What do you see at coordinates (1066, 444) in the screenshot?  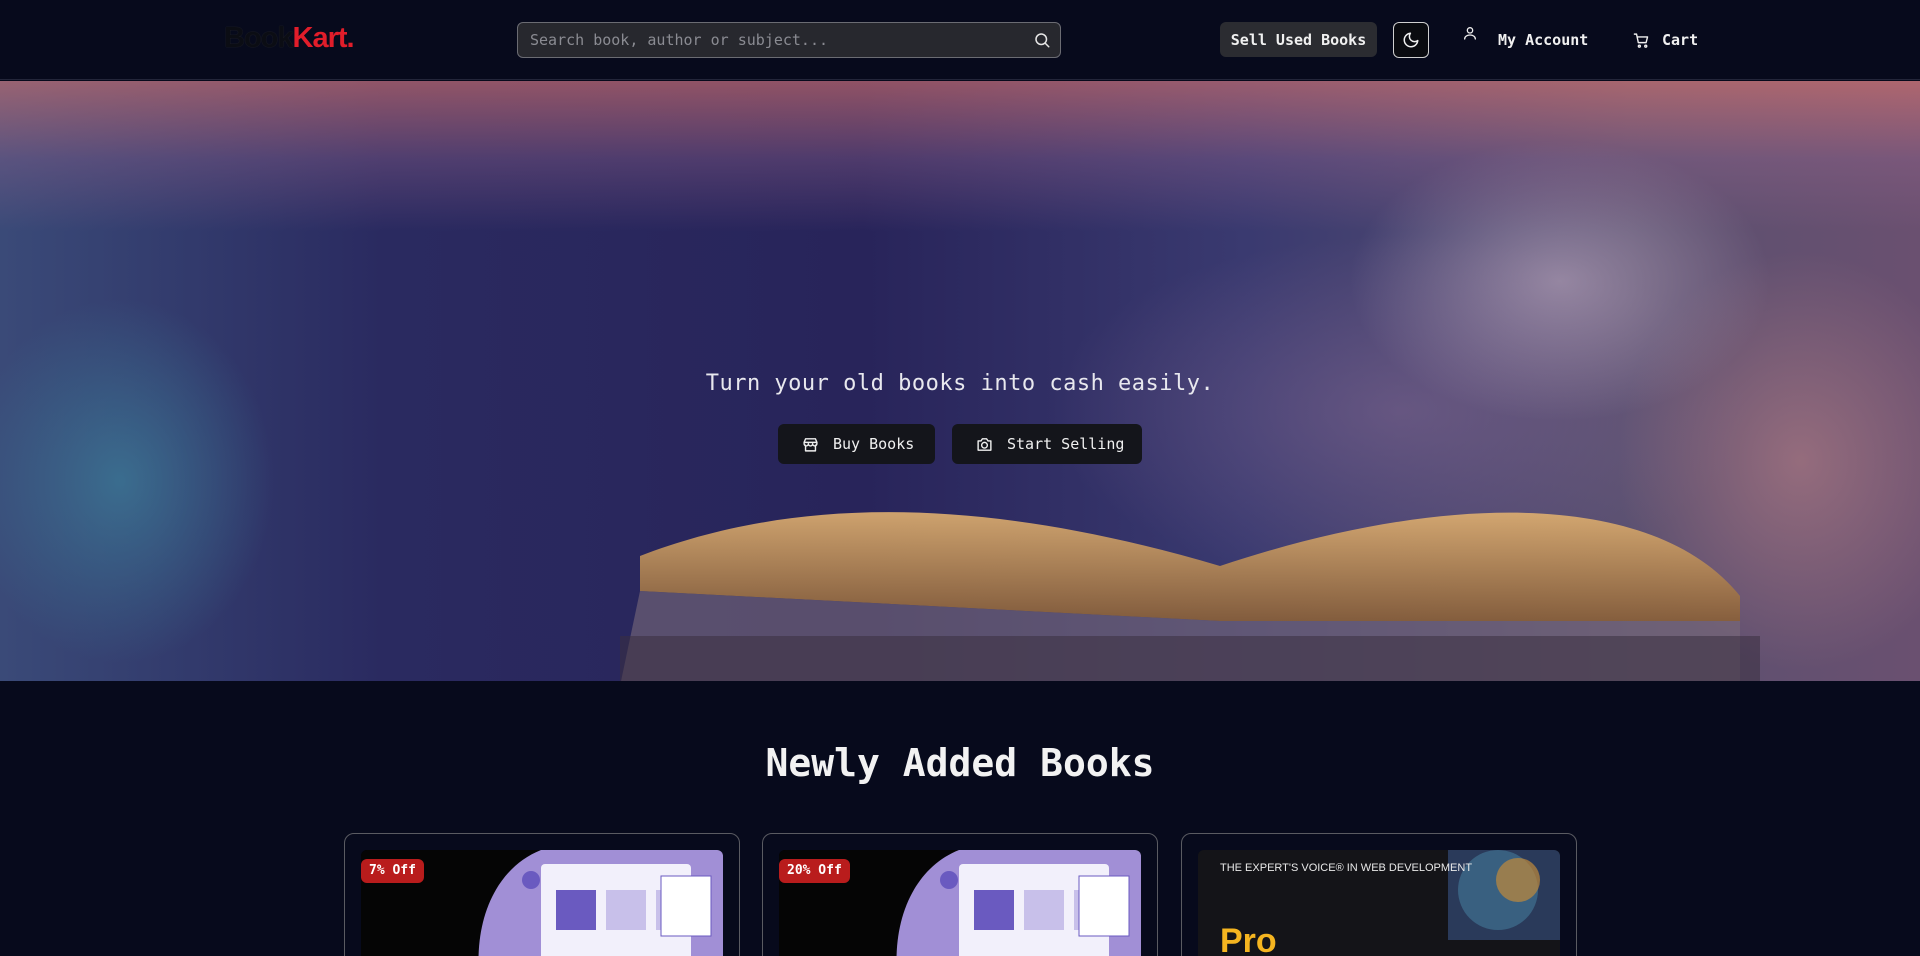 I see `start-selling-label: Start Selling` at bounding box center [1066, 444].